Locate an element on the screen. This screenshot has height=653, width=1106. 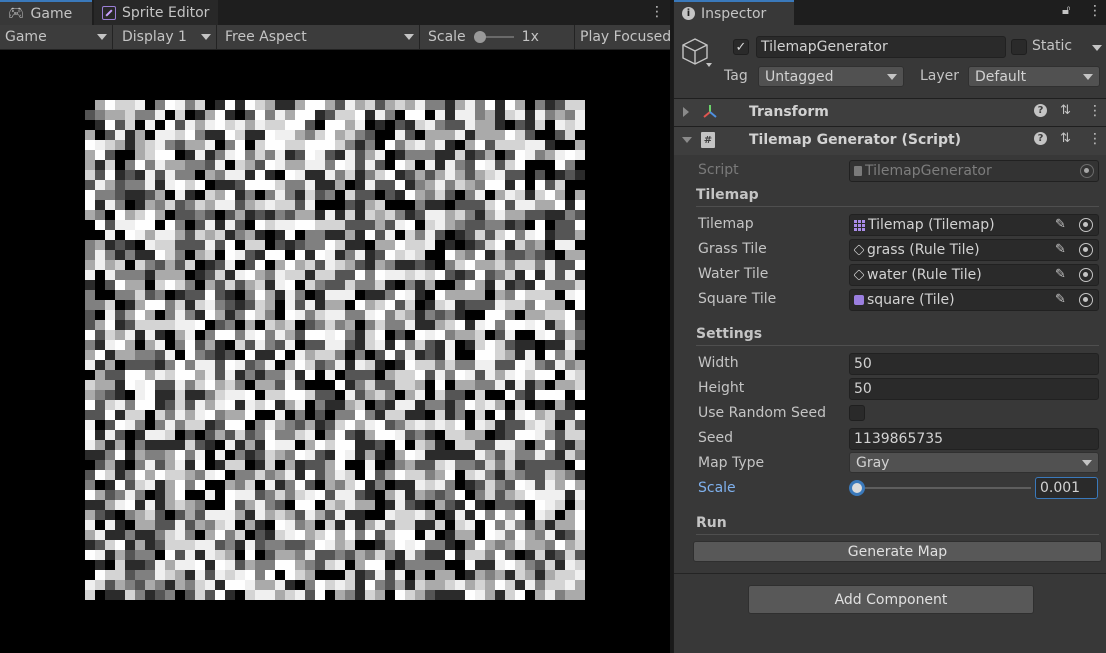
seed-field: 1139865735 is located at coordinates (974, 439).